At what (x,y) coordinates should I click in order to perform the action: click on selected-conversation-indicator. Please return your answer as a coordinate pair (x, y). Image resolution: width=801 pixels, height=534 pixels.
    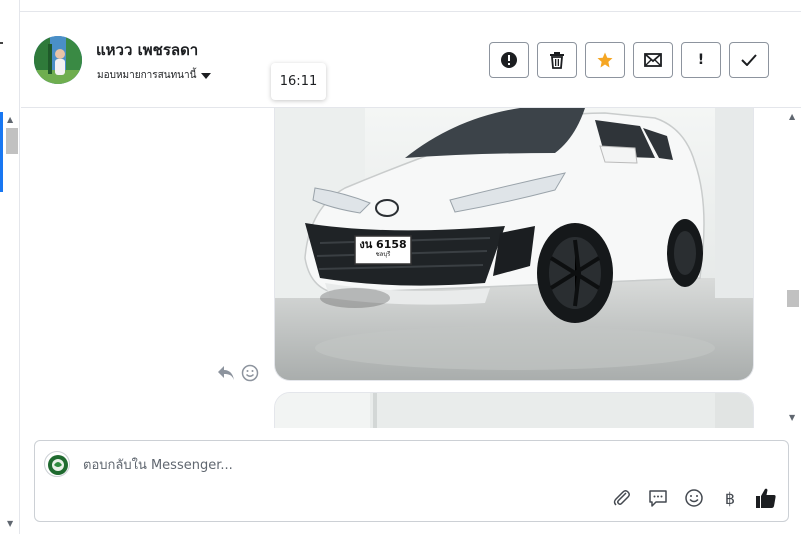
    Looking at the image, I should click on (1, 152).